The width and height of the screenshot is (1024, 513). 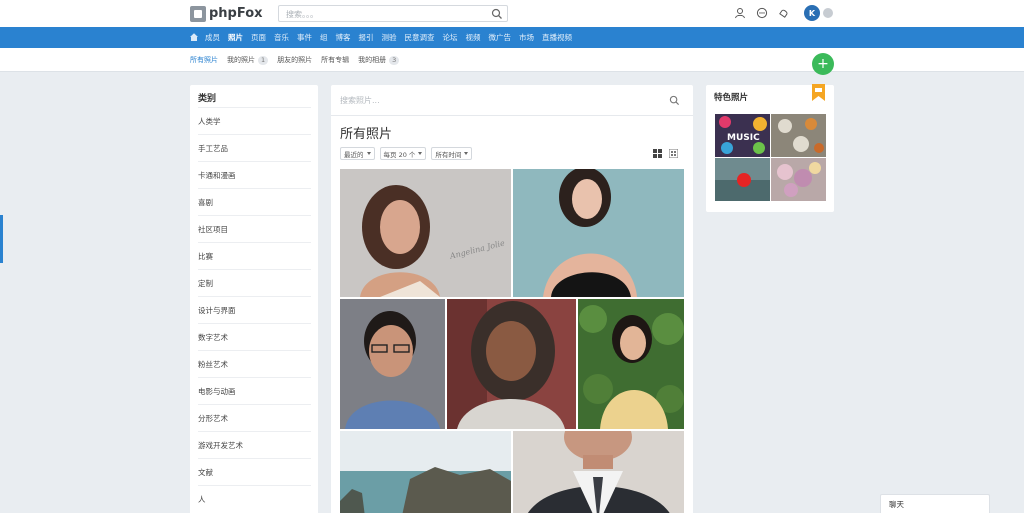 I want to click on category-item: 数字艺术, so click(x=254, y=336).